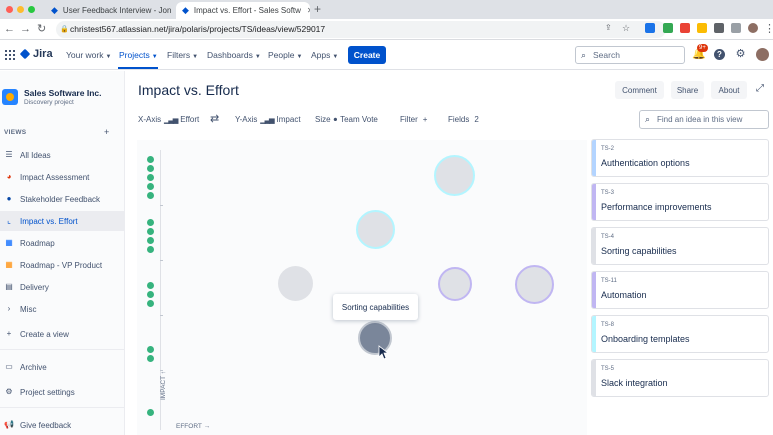 This screenshot has width=773, height=435. I want to click on sidebar-item-roadmap-vp-product: ▦ Roadmap - VP Product, so click(62, 265).